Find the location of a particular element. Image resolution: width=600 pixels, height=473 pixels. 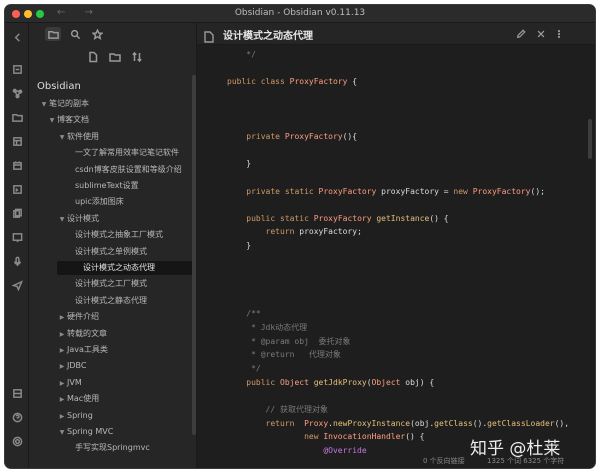

tree-item-label: 一文了解常用效率记笔记软件 is located at coordinates (127, 153).